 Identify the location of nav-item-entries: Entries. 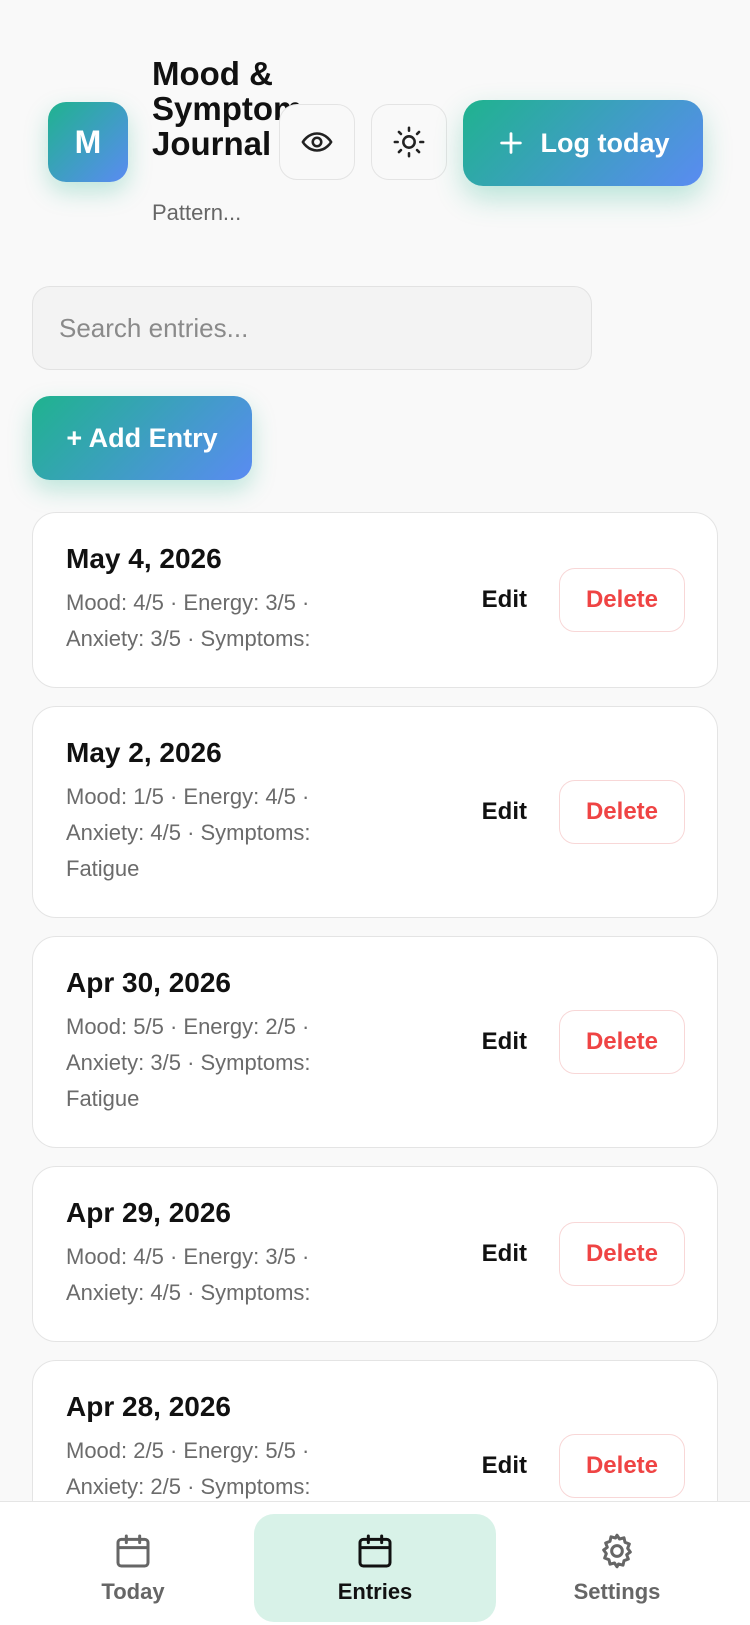
(375, 1568).